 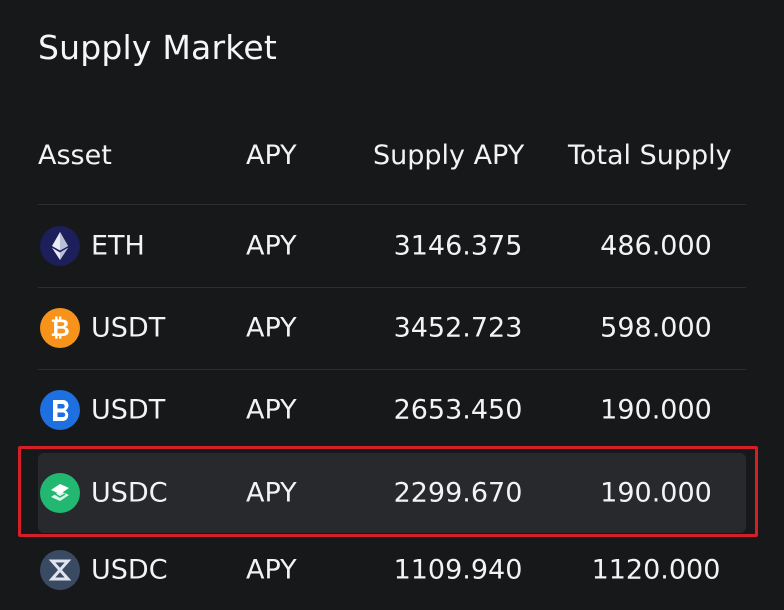 I want to click on supply-apy-value: 2299.670, so click(x=458, y=493).